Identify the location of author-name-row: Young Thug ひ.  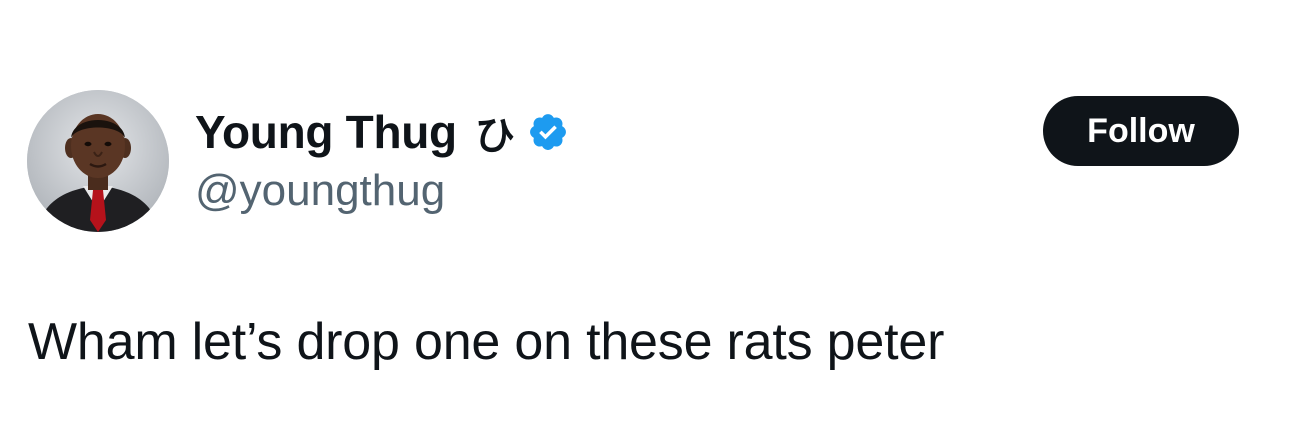
(382, 132).